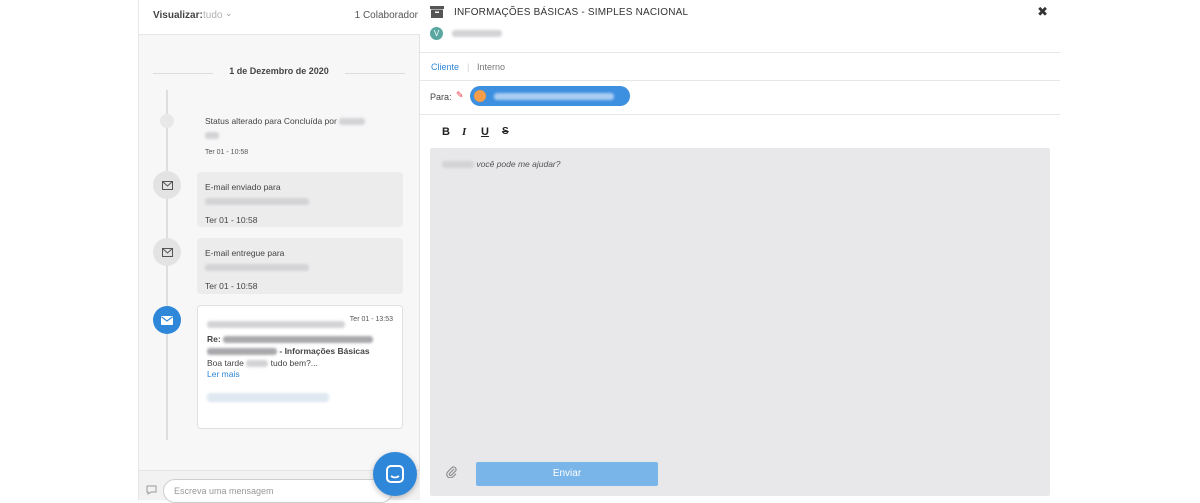  I want to click on redacted-subject, so click(298, 340).